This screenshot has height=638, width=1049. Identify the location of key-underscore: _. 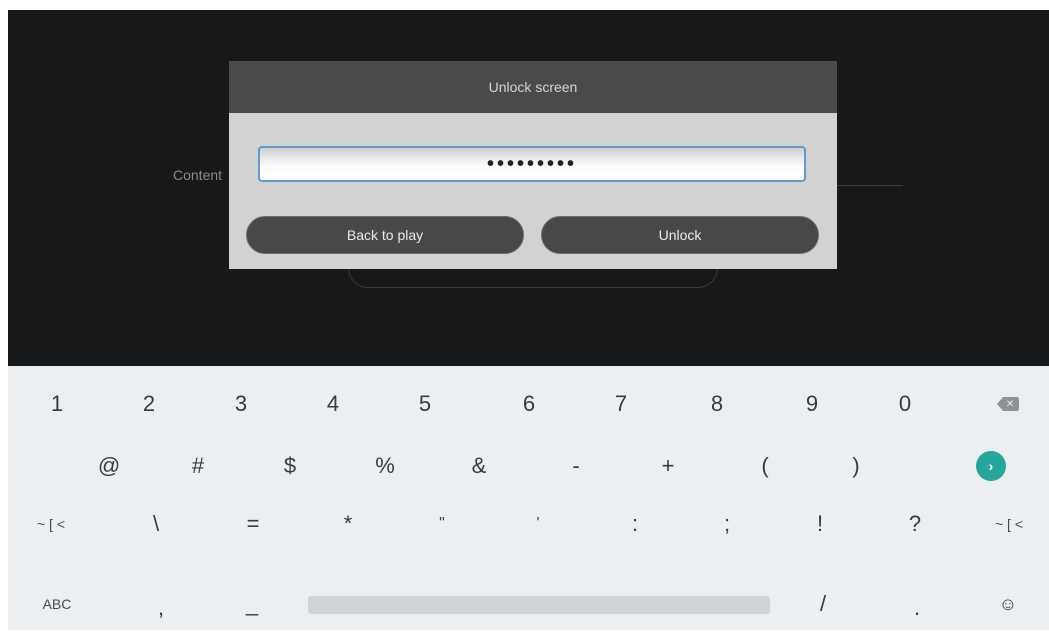
(252, 604).